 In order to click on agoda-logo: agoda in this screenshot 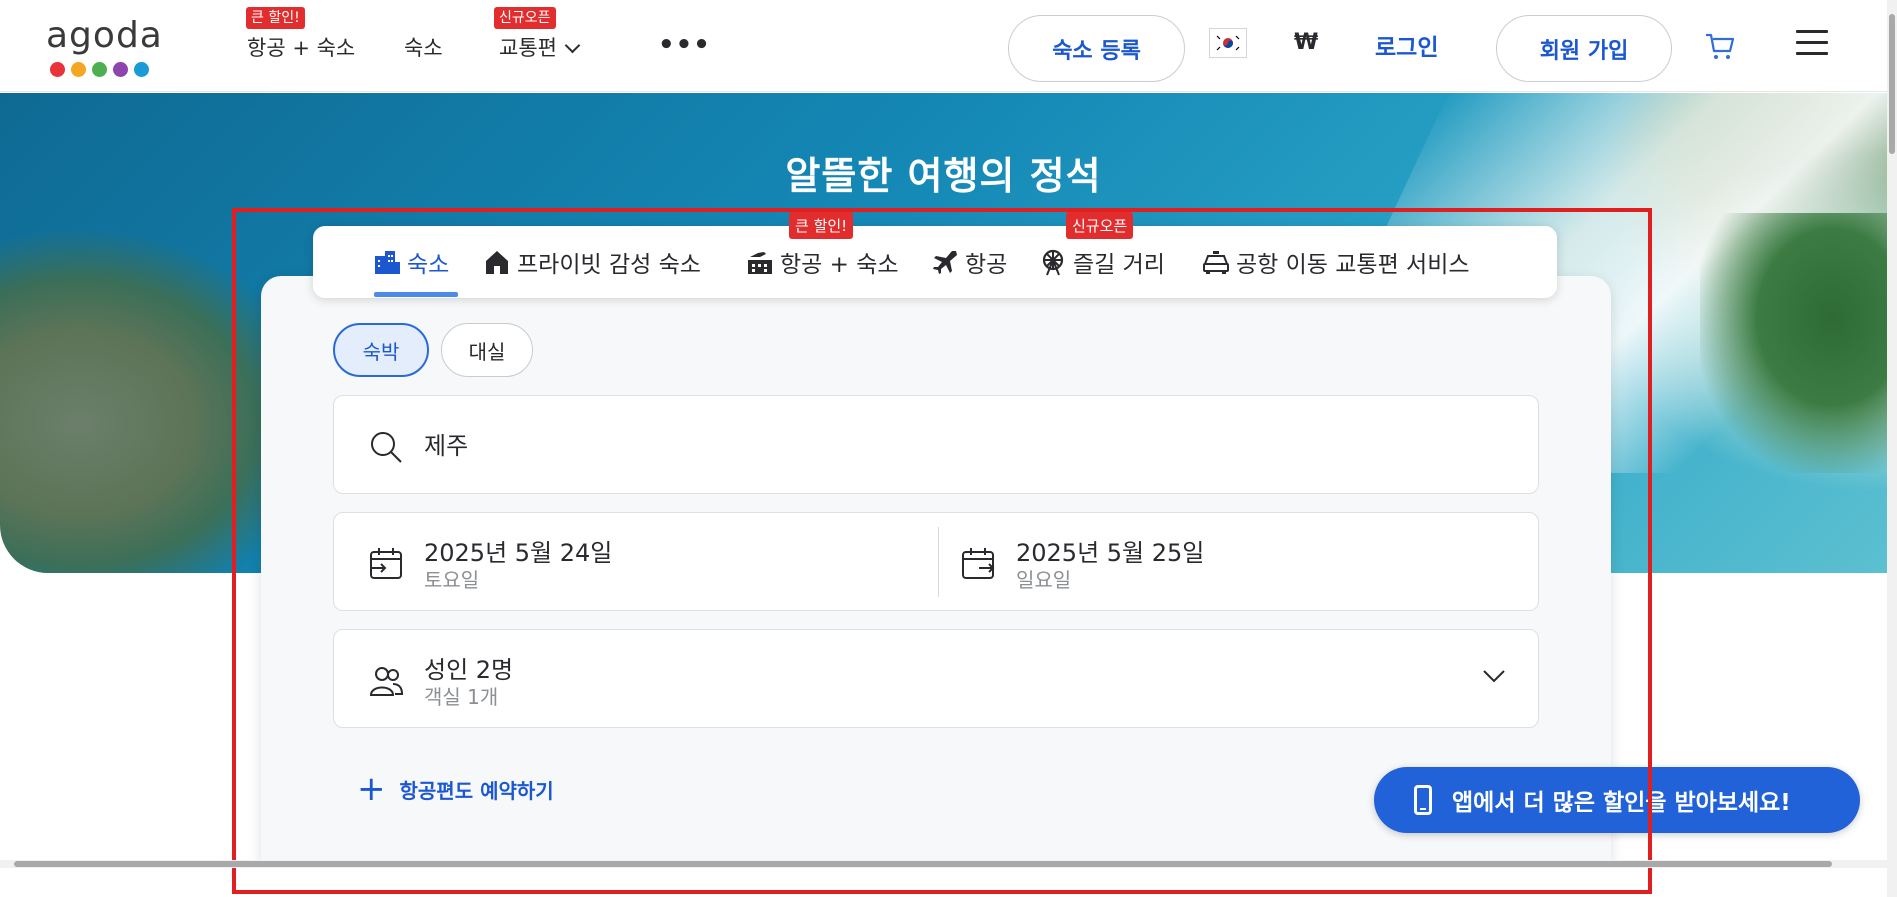, I will do `click(104, 46)`.